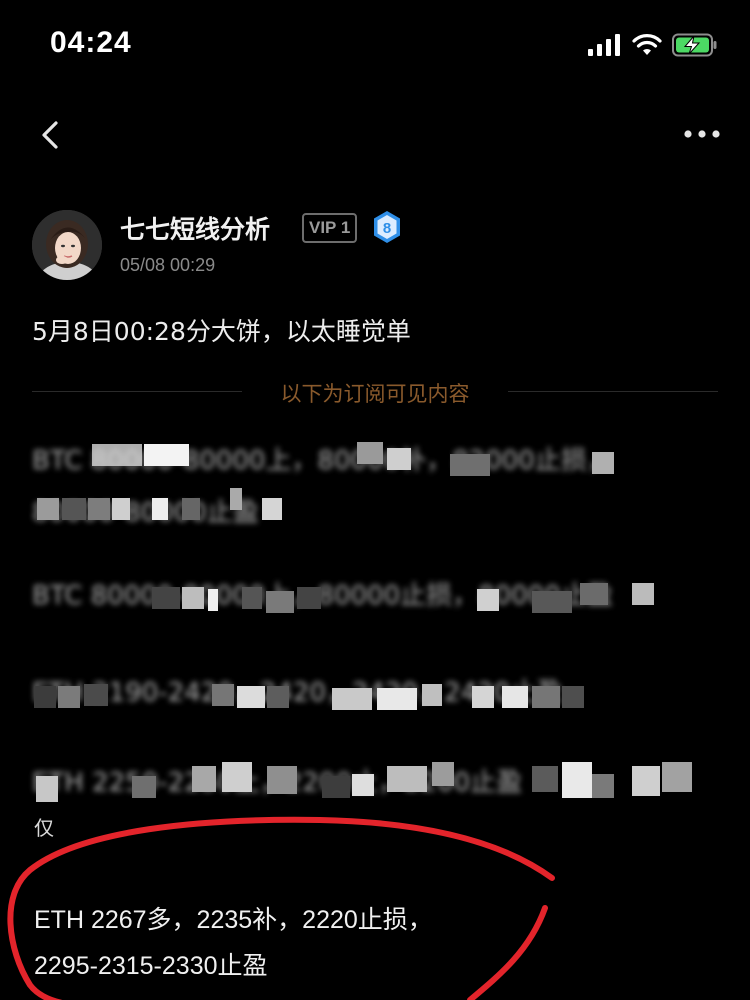 The width and height of the screenshot is (750, 1000). Describe the element at coordinates (377, 247) in the screenshot. I see `author-header: 七七短线分析 VIP 1 8 05/08 00:29` at that location.